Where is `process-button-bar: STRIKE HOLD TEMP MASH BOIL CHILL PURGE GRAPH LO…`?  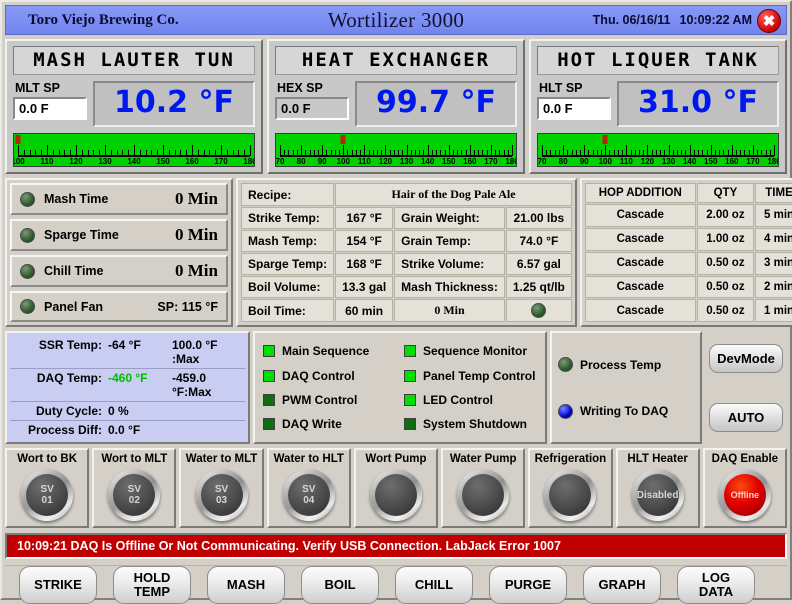 process-button-bar: STRIKE HOLD TEMP MASH BOIL CHILL PURGE GRAPH LO… is located at coordinates (396, 584).